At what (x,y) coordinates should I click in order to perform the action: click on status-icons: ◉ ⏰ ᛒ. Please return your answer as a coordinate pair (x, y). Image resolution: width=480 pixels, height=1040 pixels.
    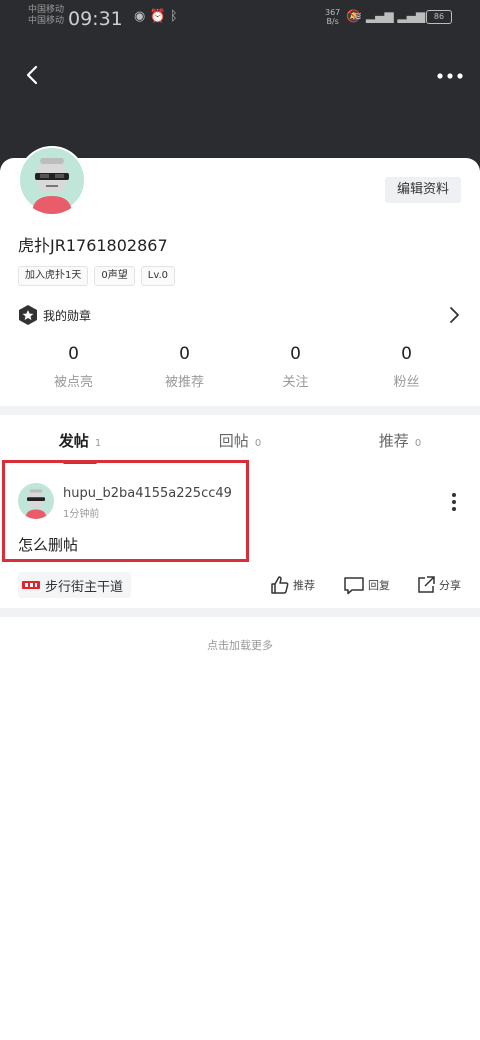
    Looking at the image, I should click on (156, 16).